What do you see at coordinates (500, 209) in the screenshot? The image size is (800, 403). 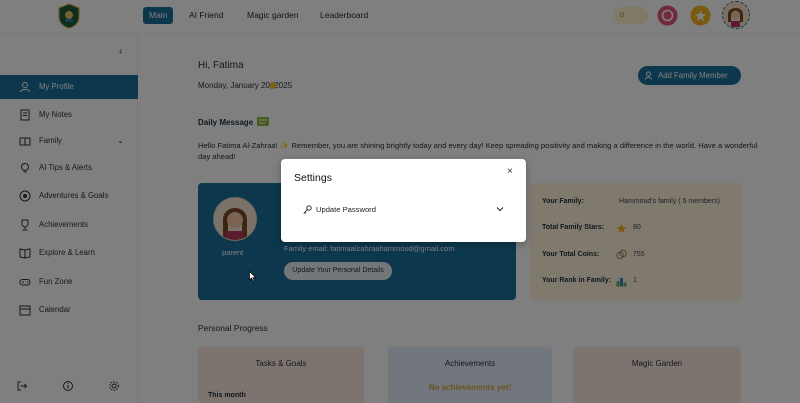 I see `chevron-down-icon` at bounding box center [500, 209].